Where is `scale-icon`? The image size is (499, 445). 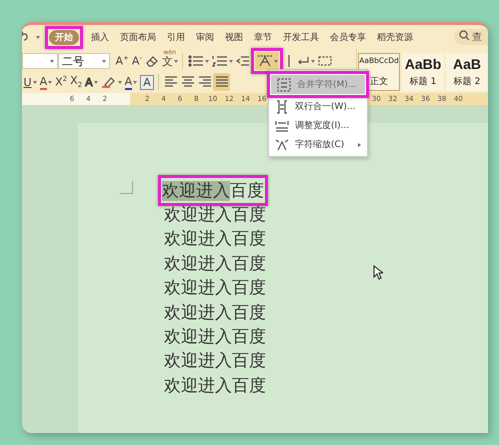 scale-icon is located at coordinates (282, 145).